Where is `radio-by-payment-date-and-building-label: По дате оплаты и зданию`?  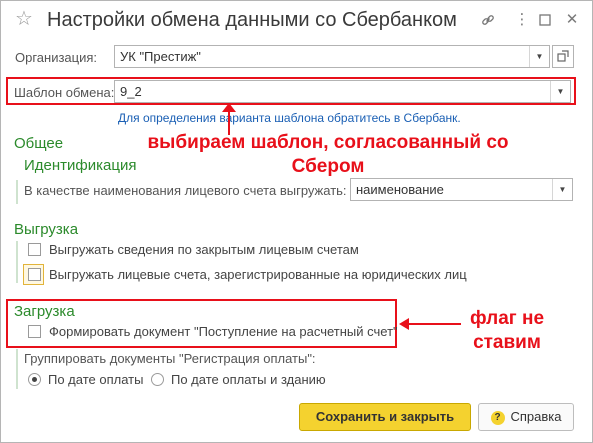 radio-by-payment-date-and-building-label: По дате оплаты и зданию is located at coordinates (248, 379).